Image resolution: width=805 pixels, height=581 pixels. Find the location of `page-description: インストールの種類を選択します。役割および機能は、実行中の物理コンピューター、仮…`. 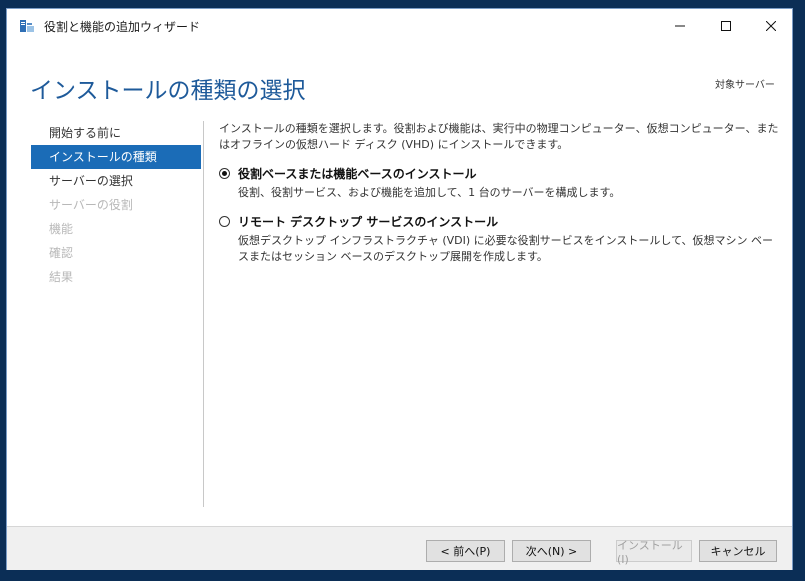

page-description: インストールの種類を選択します。役割および機能は、実行中の物理コンピューター、仮… is located at coordinates (499, 136).